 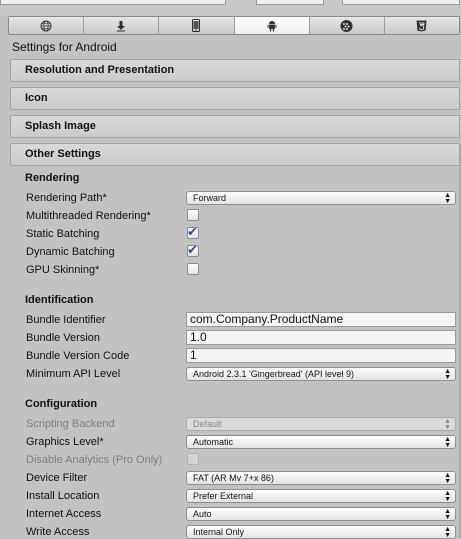 I want to click on bundle-version-code-label: Bundle Version Code, so click(x=78, y=356).